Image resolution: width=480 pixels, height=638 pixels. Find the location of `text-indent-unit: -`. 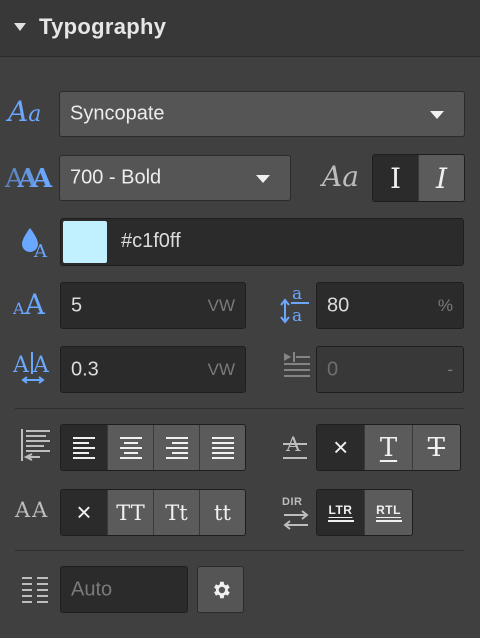

text-indent-unit: - is located at coordinates (450, 369).